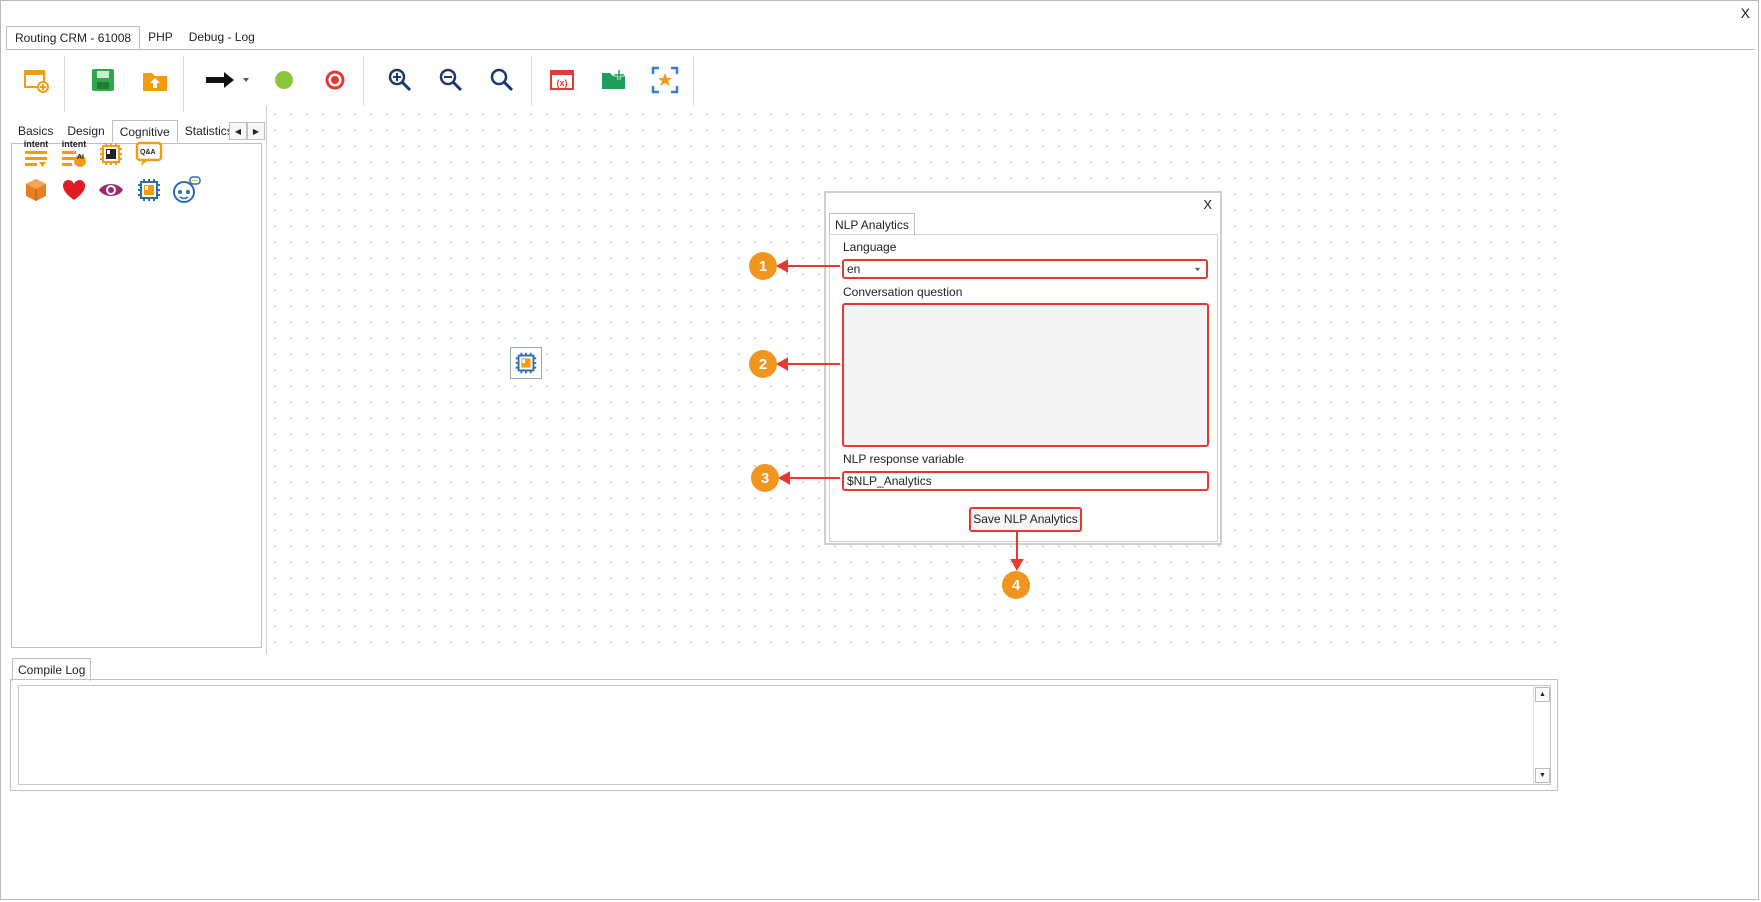 This screenshot has width=1761, height=902. I want to click on intent-icon, so click(36, 159).